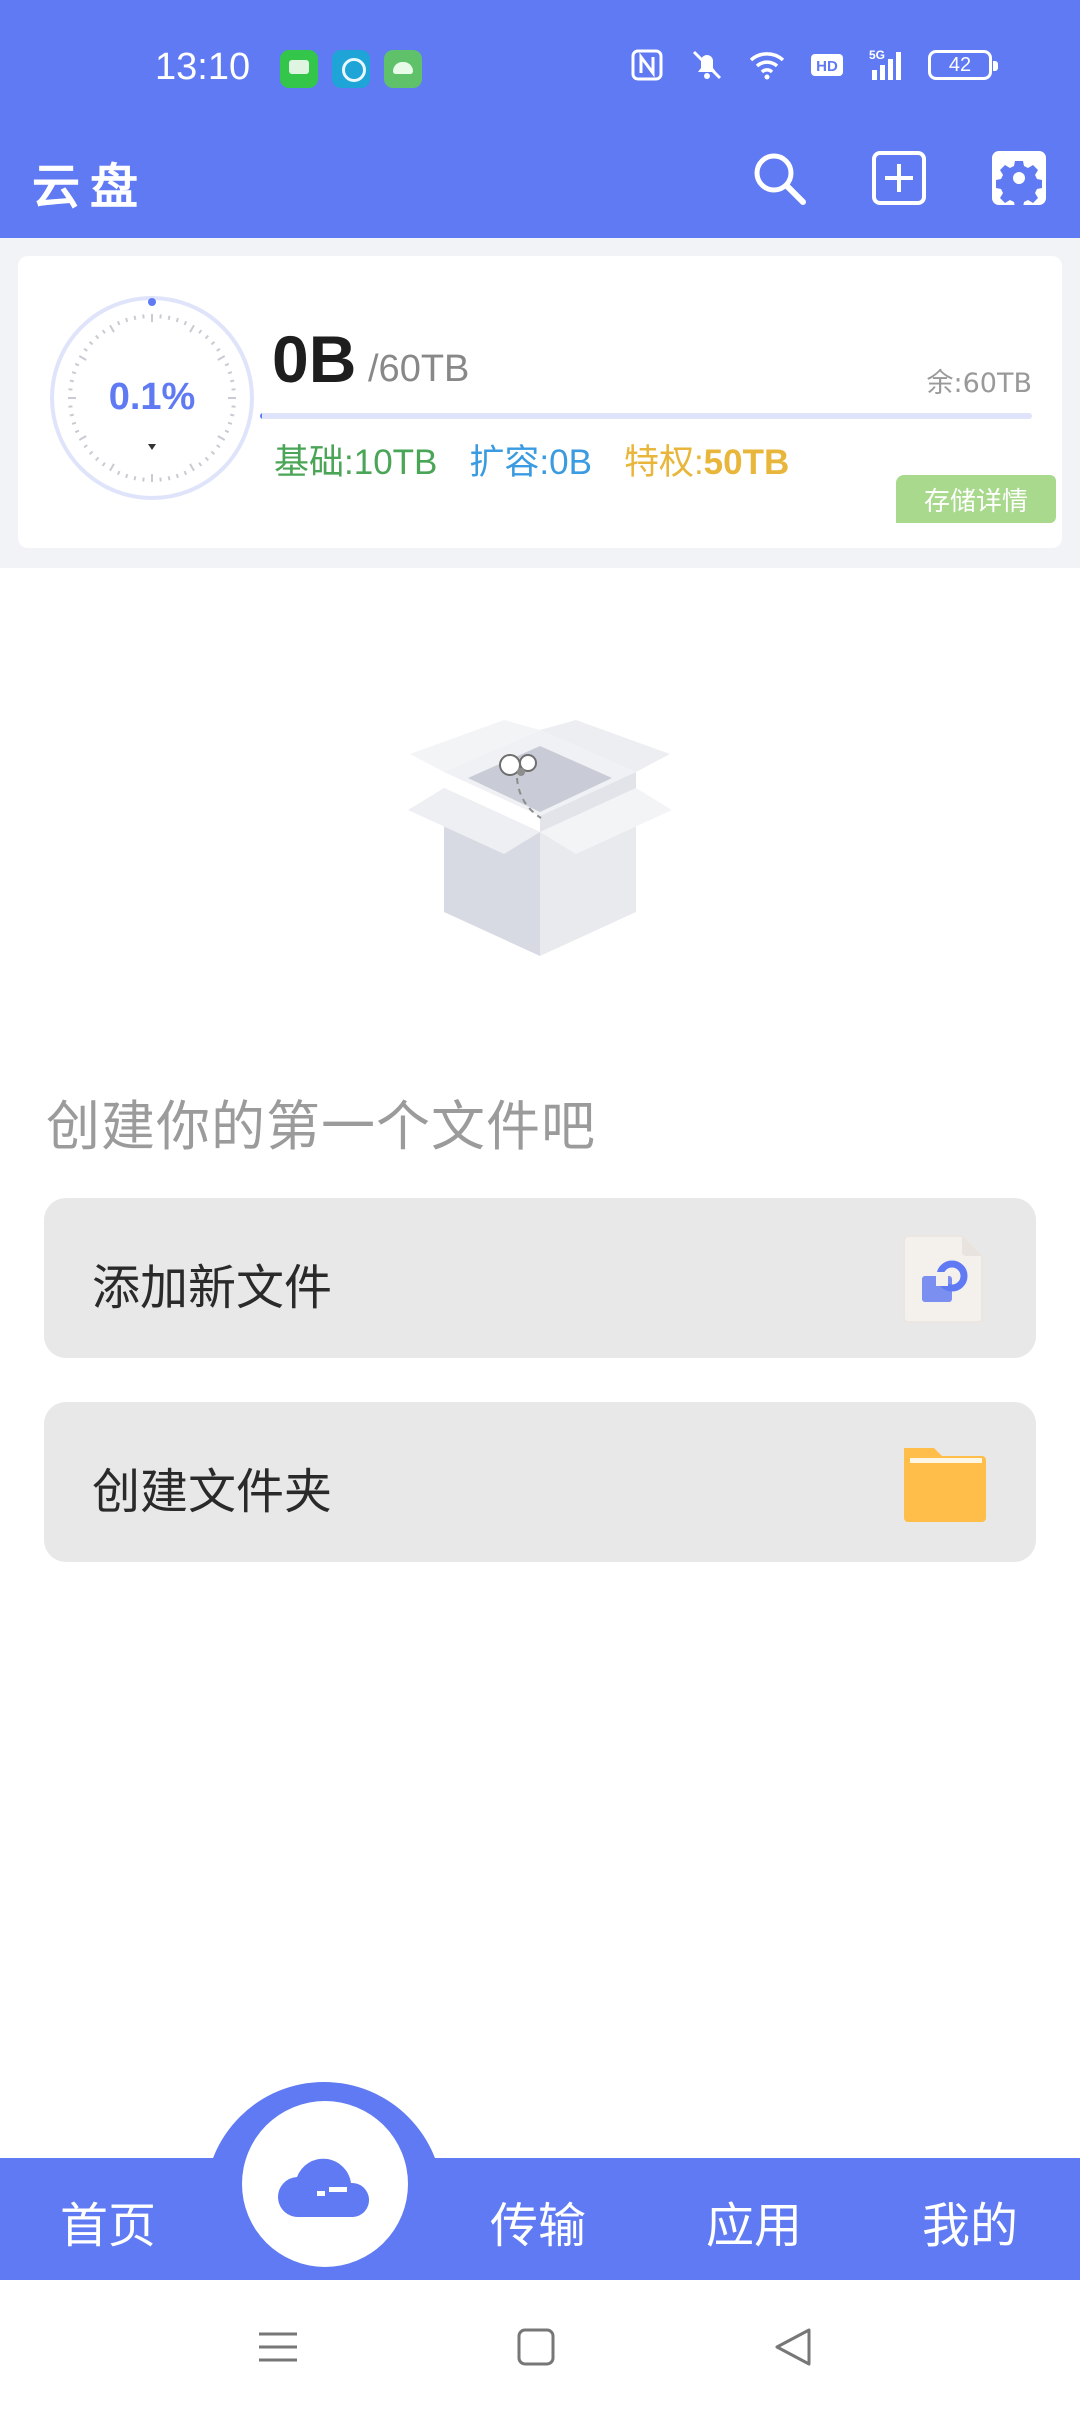  Describe the element at coordinates (944, 1278) in the screenshot. I see `add-file-icon` at that location.